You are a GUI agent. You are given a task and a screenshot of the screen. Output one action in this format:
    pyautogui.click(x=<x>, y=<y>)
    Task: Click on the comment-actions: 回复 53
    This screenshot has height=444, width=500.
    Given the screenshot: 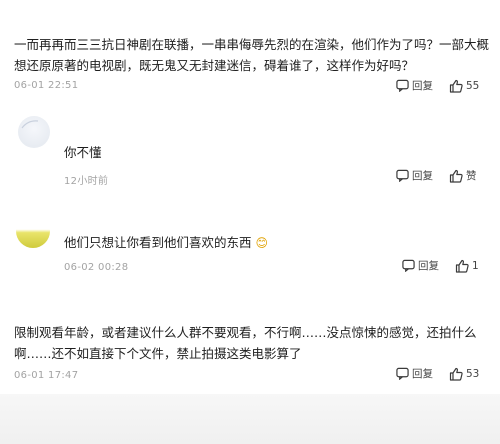 What is the action you would take?
    pyautogui.click(x=437, y=373)
    